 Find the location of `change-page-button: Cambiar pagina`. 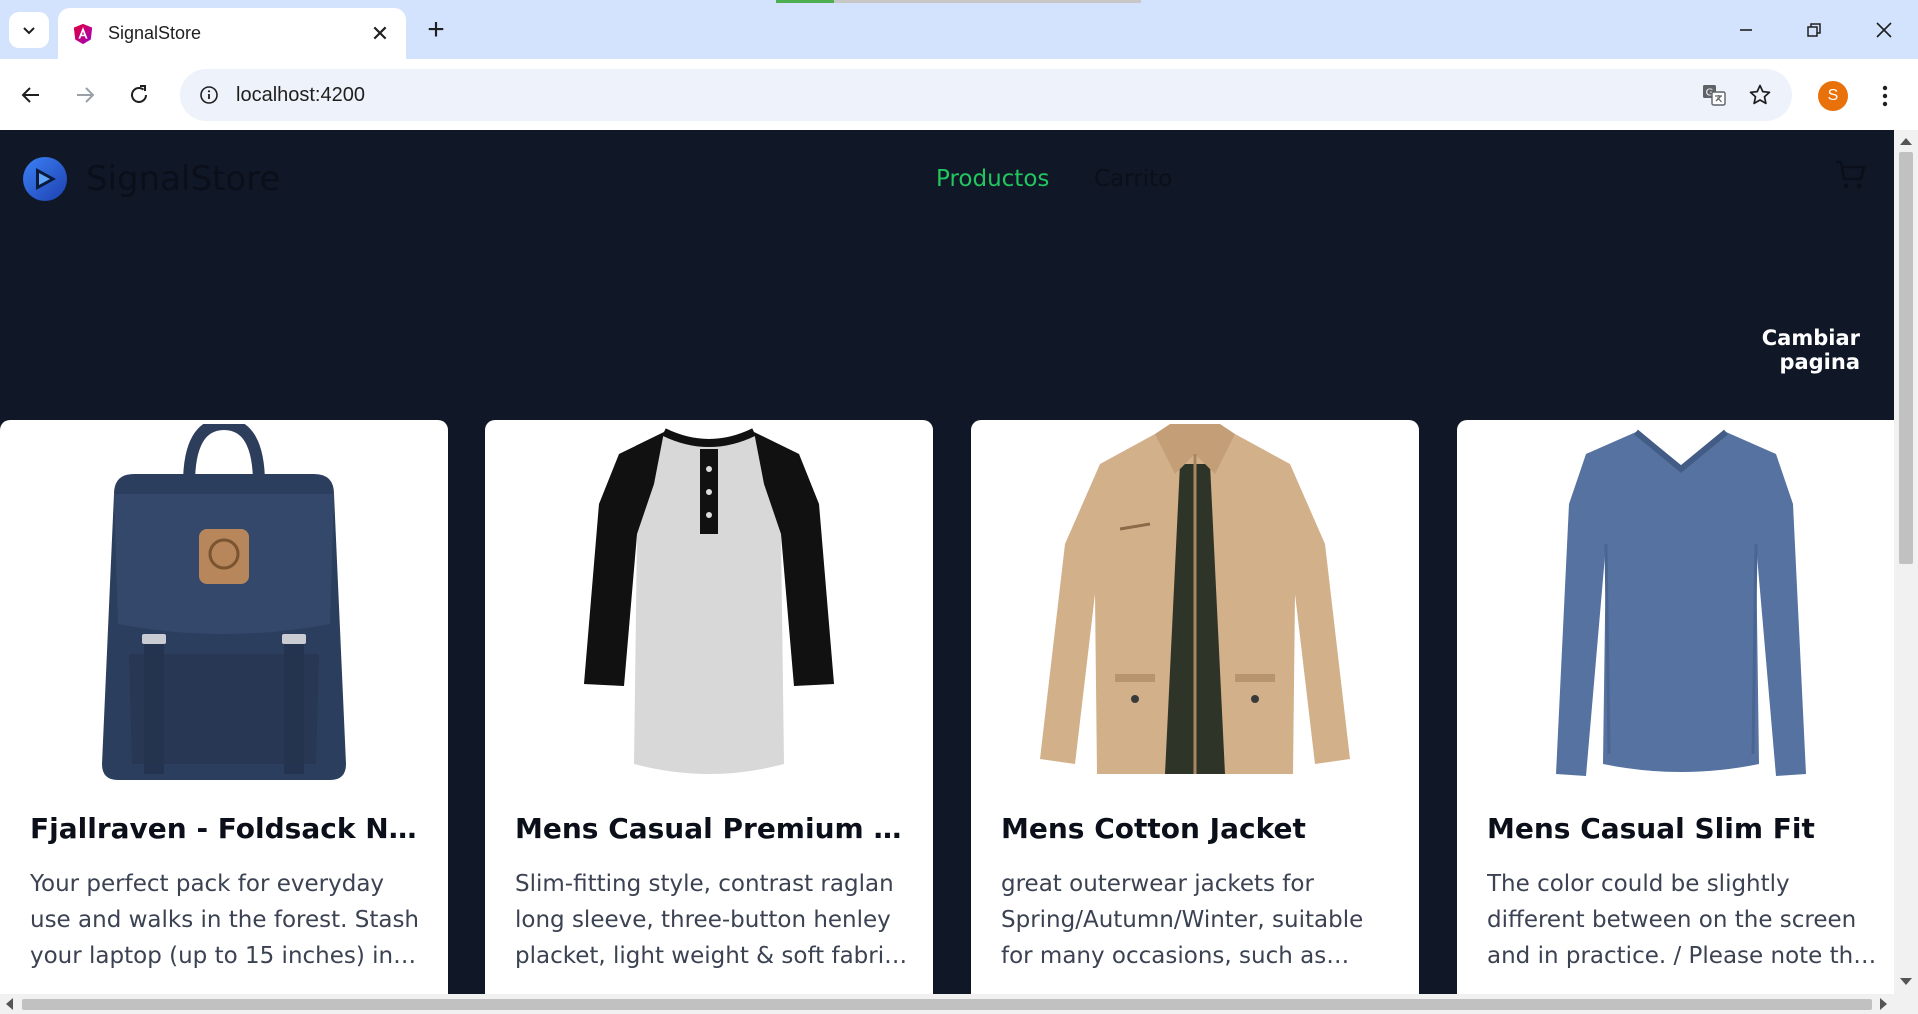

change-page-button: Cambiar pagina is located at coordinates (1770, 350).